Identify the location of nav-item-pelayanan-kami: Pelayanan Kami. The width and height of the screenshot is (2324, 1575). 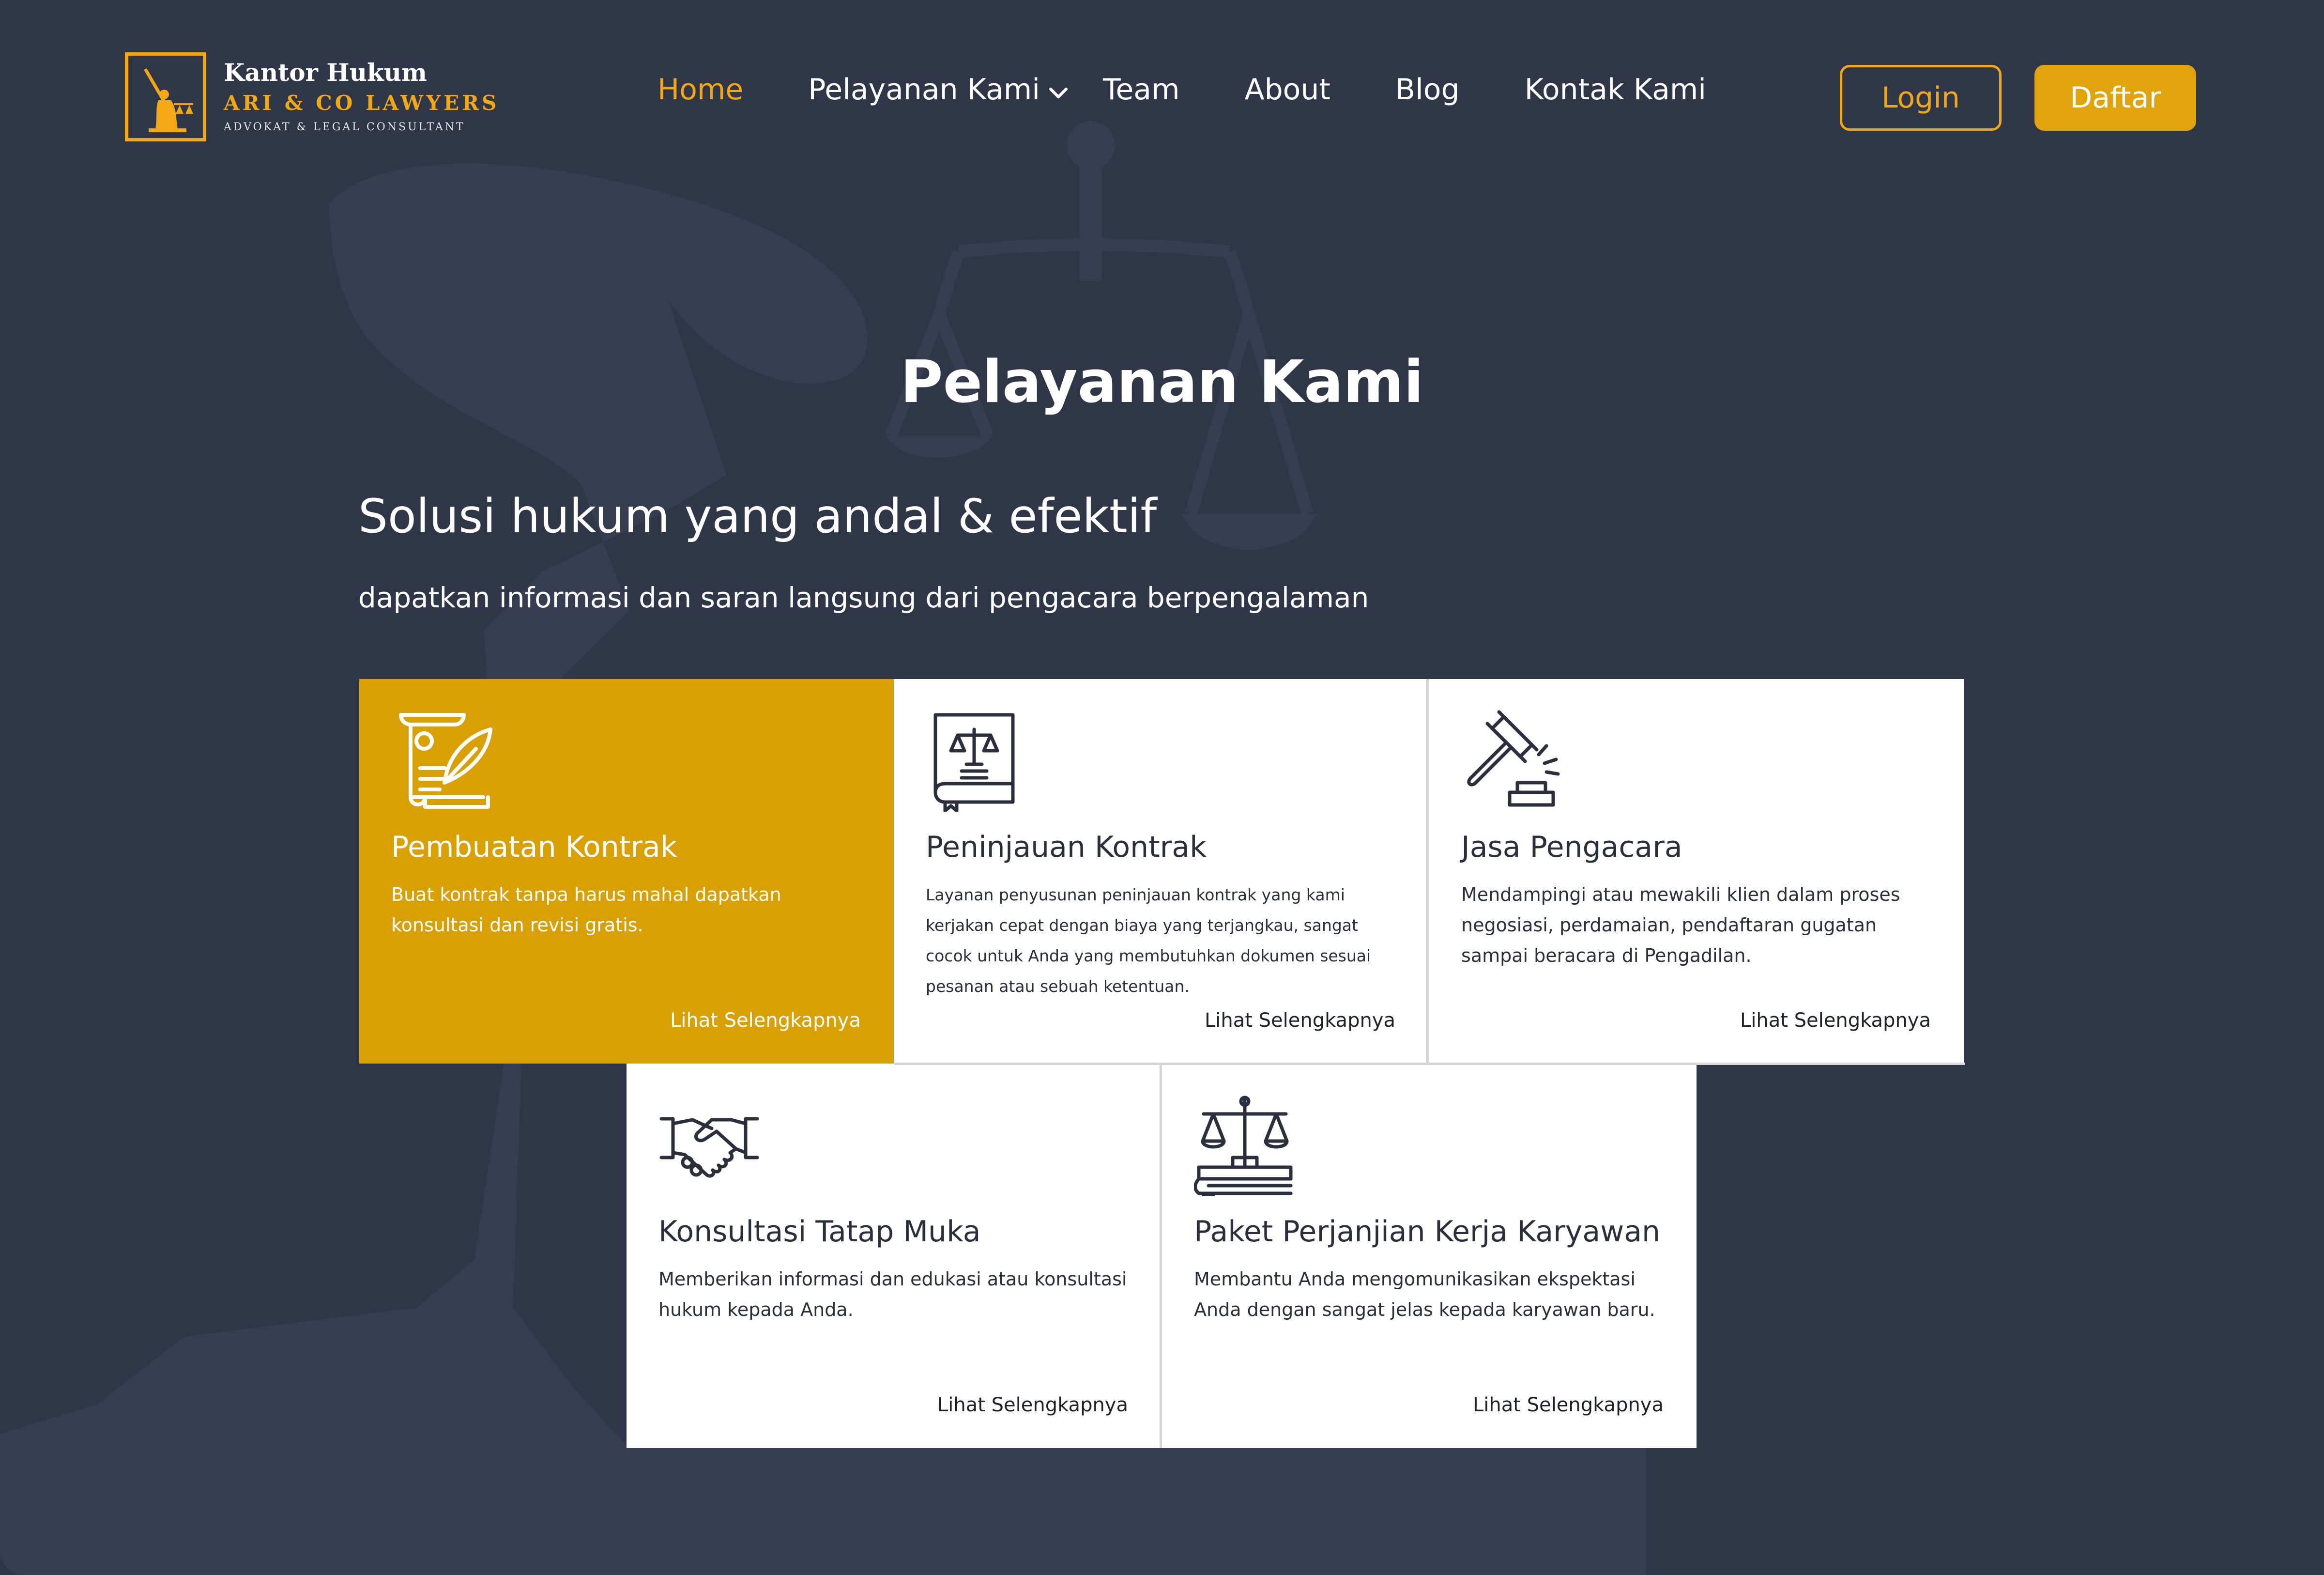
(938, 90).